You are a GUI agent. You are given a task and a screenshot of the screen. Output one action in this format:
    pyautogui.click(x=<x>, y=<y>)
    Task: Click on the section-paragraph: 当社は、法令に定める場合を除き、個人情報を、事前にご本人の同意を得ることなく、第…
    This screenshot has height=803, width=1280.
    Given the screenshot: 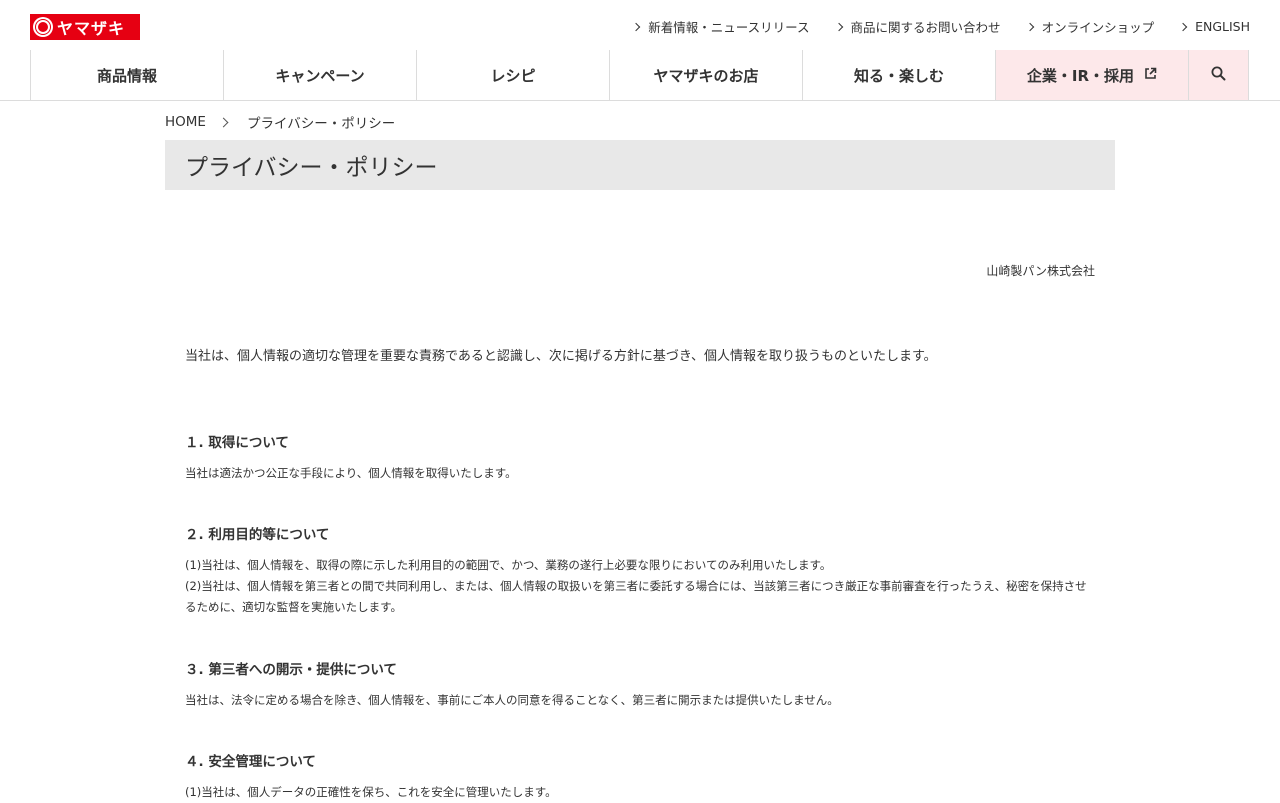 What is the action you would take?
    pyautogui.click(x=512, y=700)
    